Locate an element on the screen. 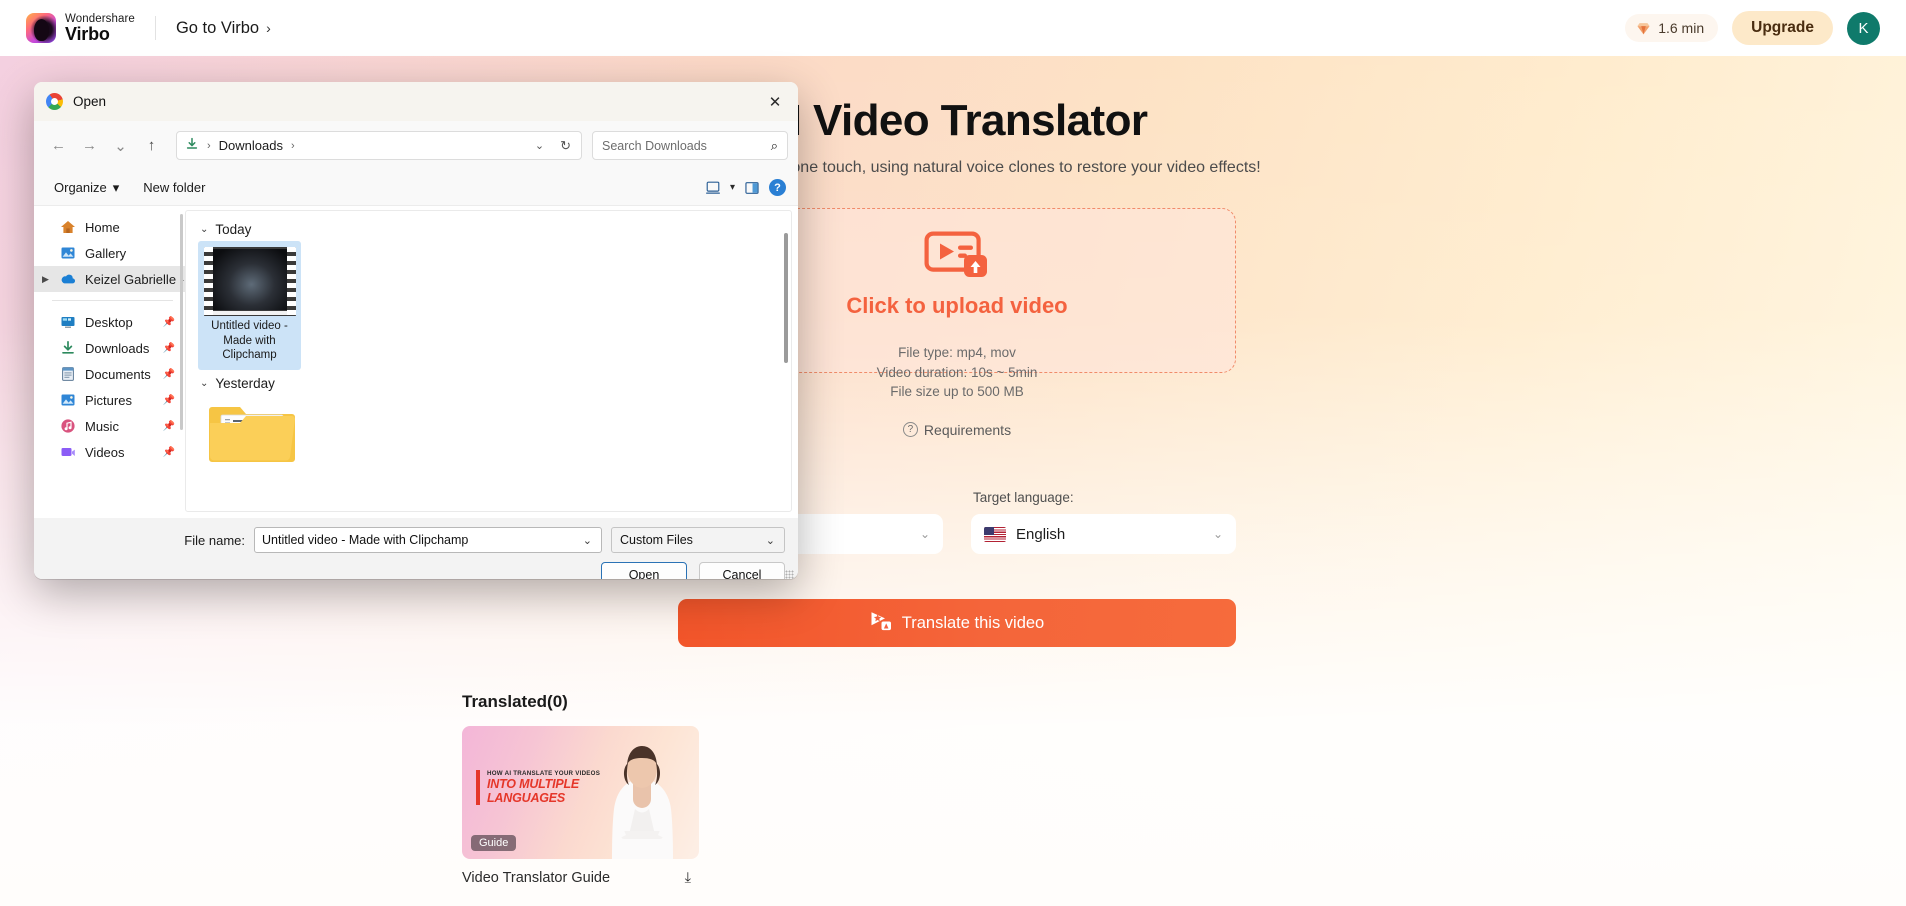 This screenshot has width=1906, height=906. file-list-scrollbar is located at coordinates (786, 298).